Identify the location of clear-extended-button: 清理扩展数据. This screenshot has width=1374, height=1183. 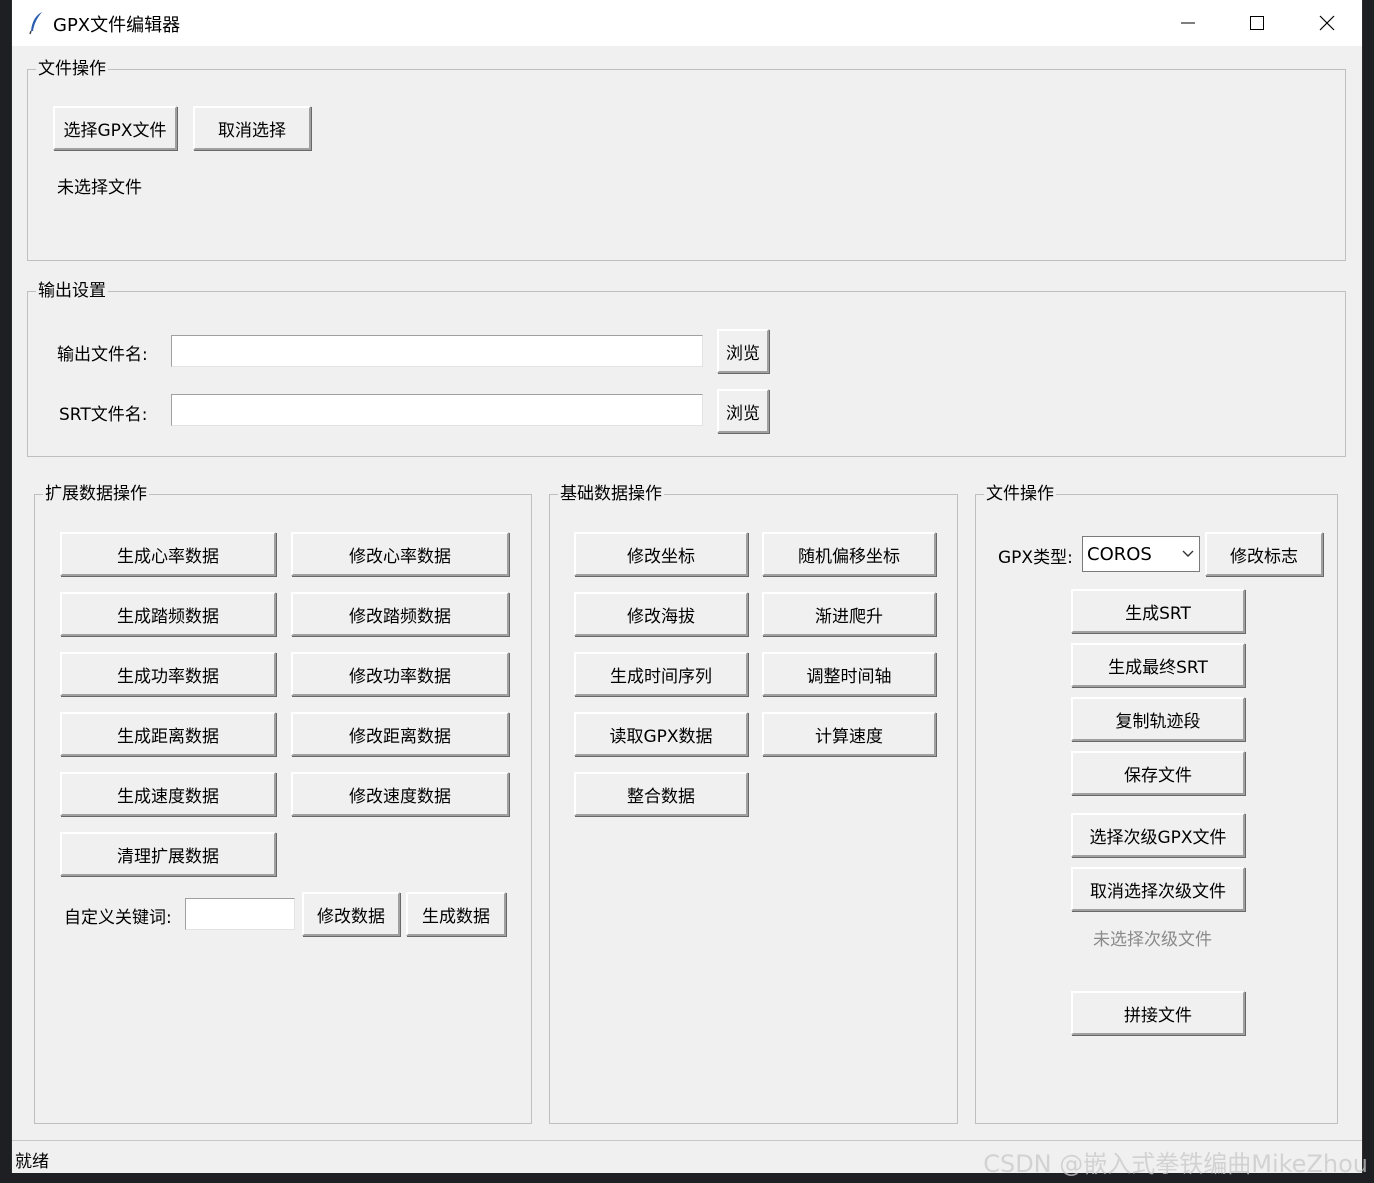
(168, 854).